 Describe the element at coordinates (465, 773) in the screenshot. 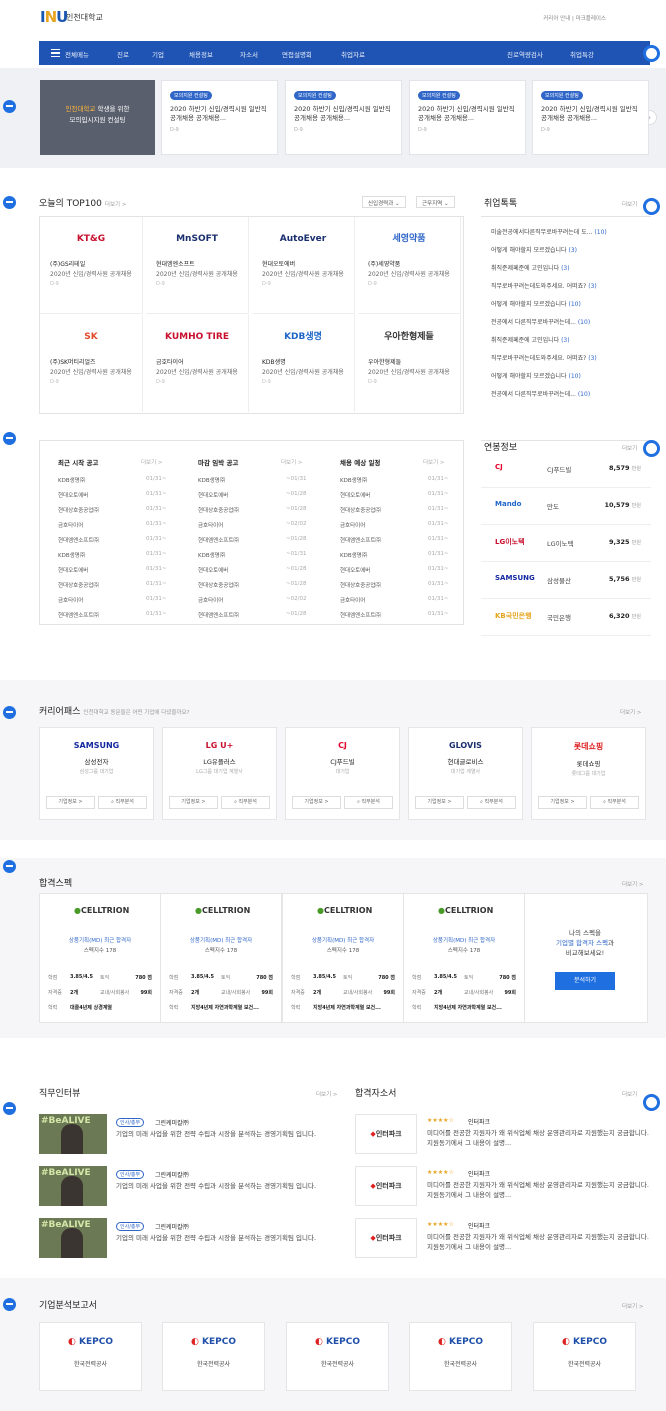

I see `career-card: GLOVIS 현대글로비스 대기업 계열사 기업정보 > ⌕ 직무분석` at that location.